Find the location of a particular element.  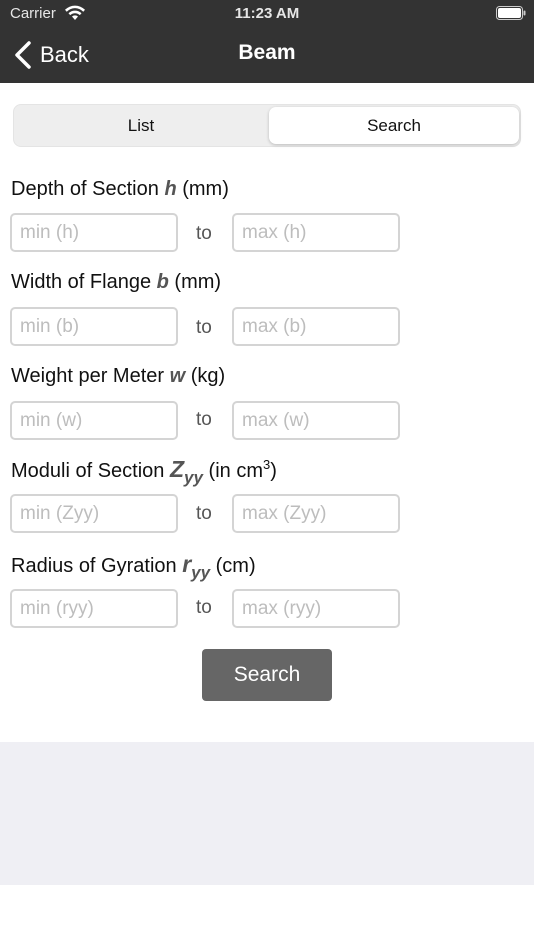

moduli-label-text: Moduli of Section is located at coordinates (88, 471).